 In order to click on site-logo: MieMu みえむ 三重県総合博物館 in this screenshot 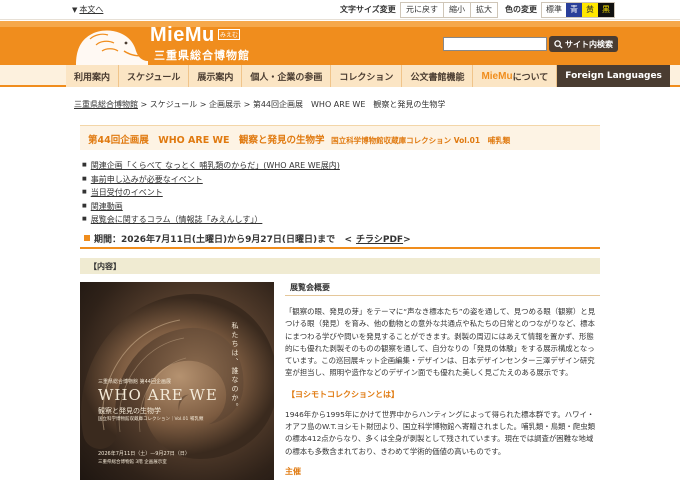, I will do `click(173, 43)`.